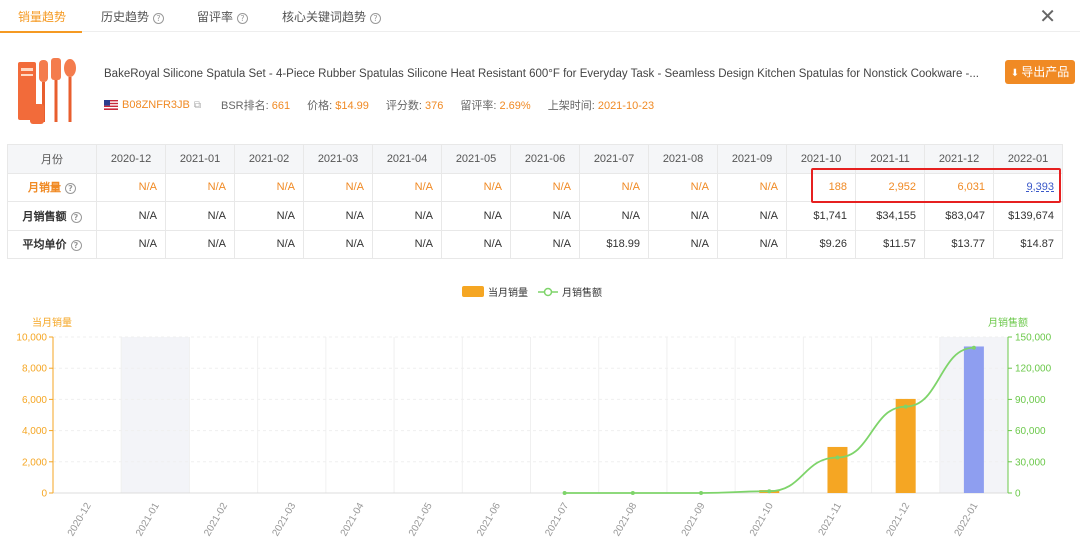 The height and width of the screenshot is (557, 1080). Describe the element at coordinates (34, 431) in the screenshot. I see `left-axis-tick-label: 4,000` at that location.